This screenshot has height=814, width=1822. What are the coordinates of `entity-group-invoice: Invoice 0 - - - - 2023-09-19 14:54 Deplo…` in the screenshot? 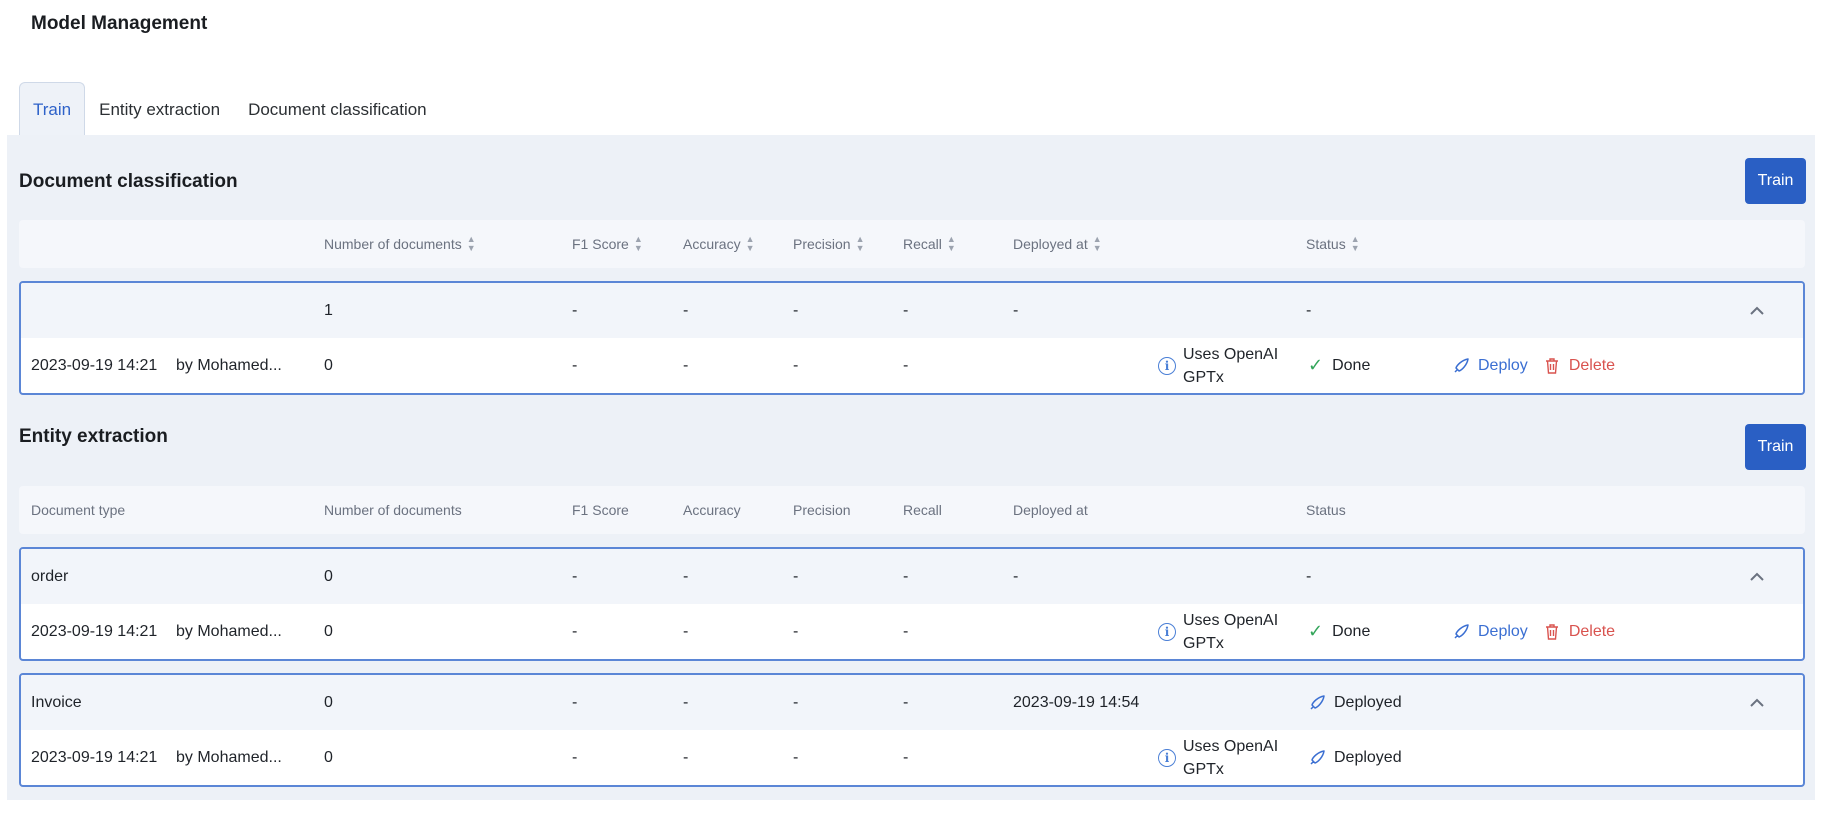 It's located at (912, 730).